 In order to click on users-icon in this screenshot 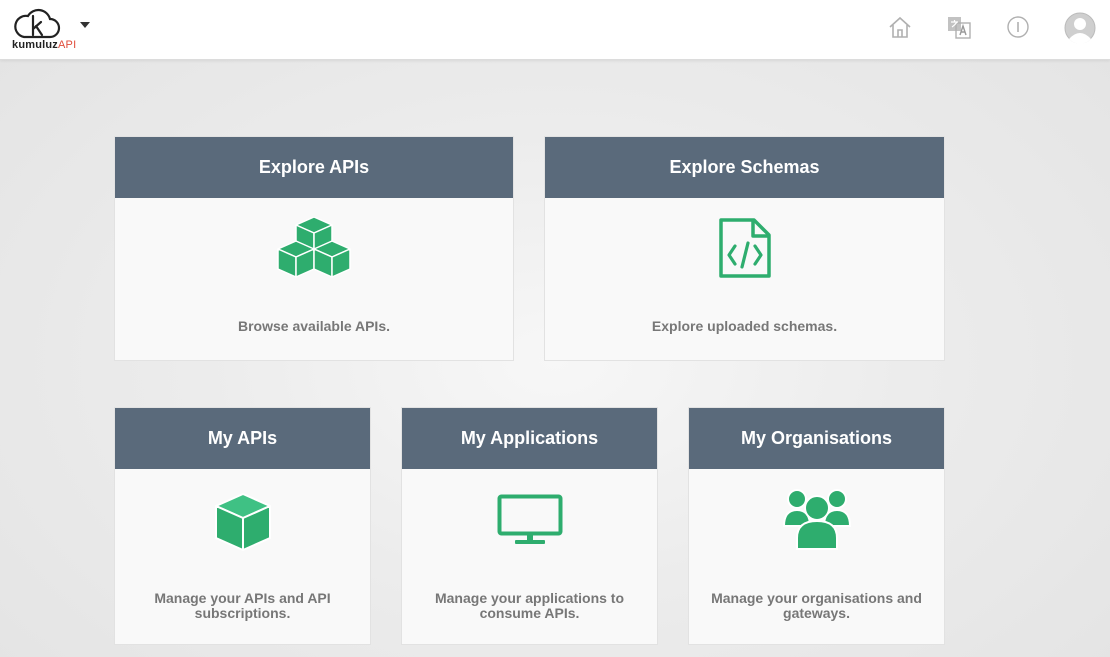, I will do `click(816, 519)`.